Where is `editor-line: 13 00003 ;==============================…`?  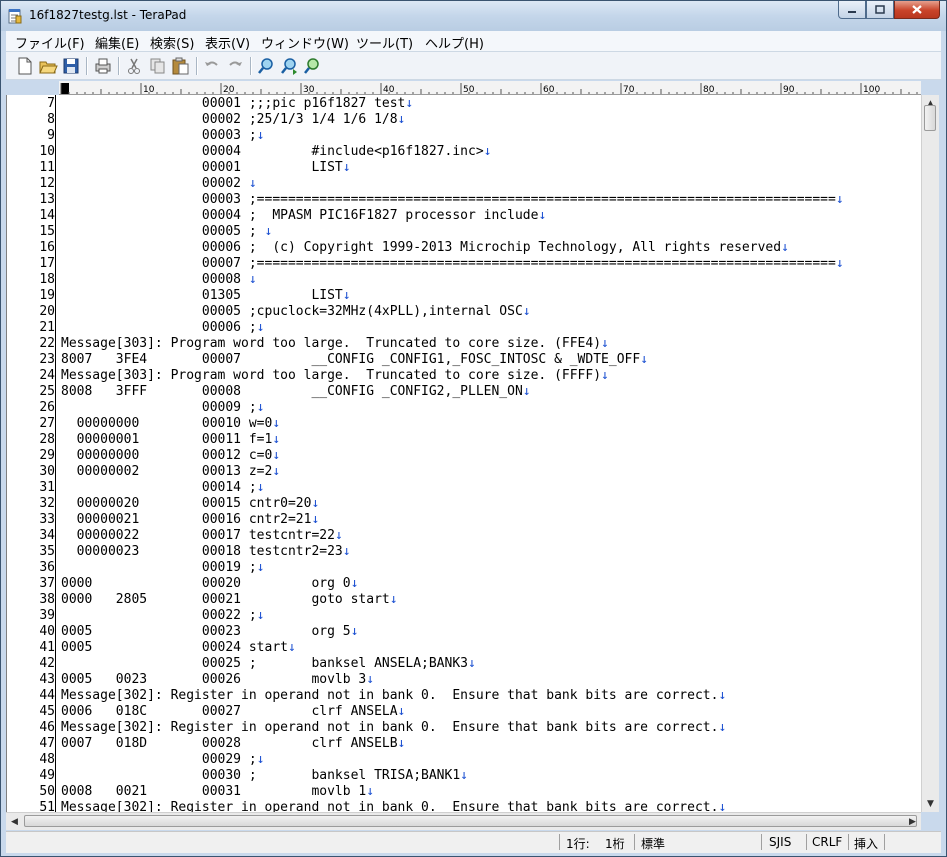
editor-line: 13 00003 ;==============================… is located at coordinates (464, 200).